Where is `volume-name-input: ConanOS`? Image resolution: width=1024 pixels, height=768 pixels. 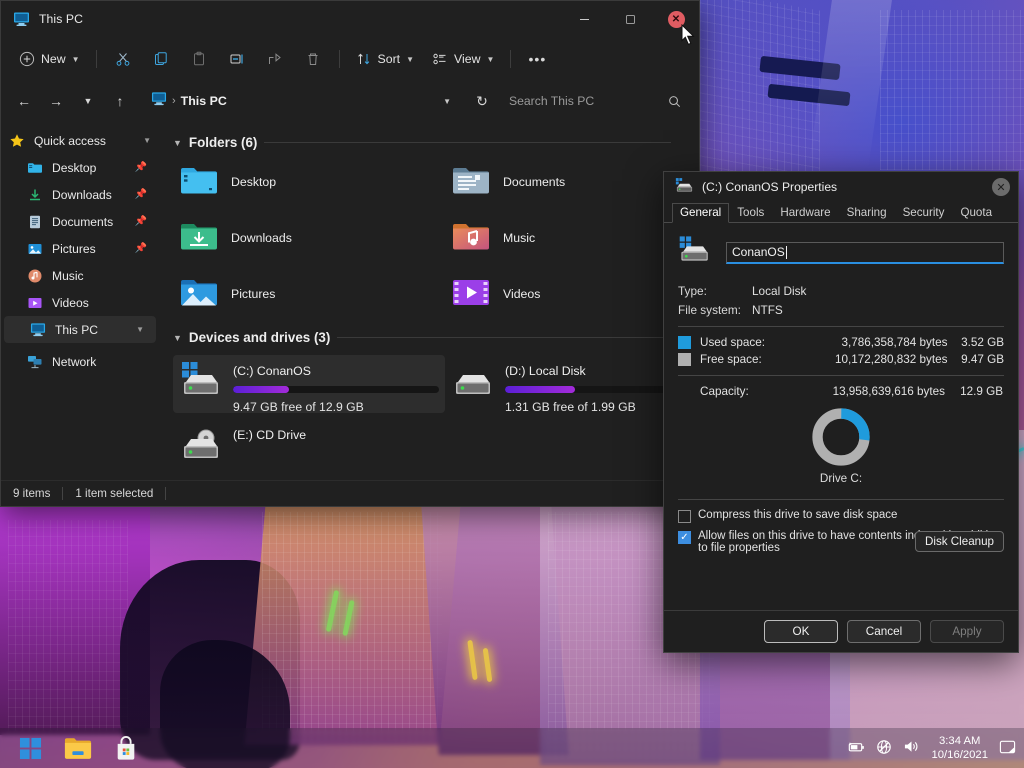 volume-name-input: ConanOS is located at coordinates (865, 252).